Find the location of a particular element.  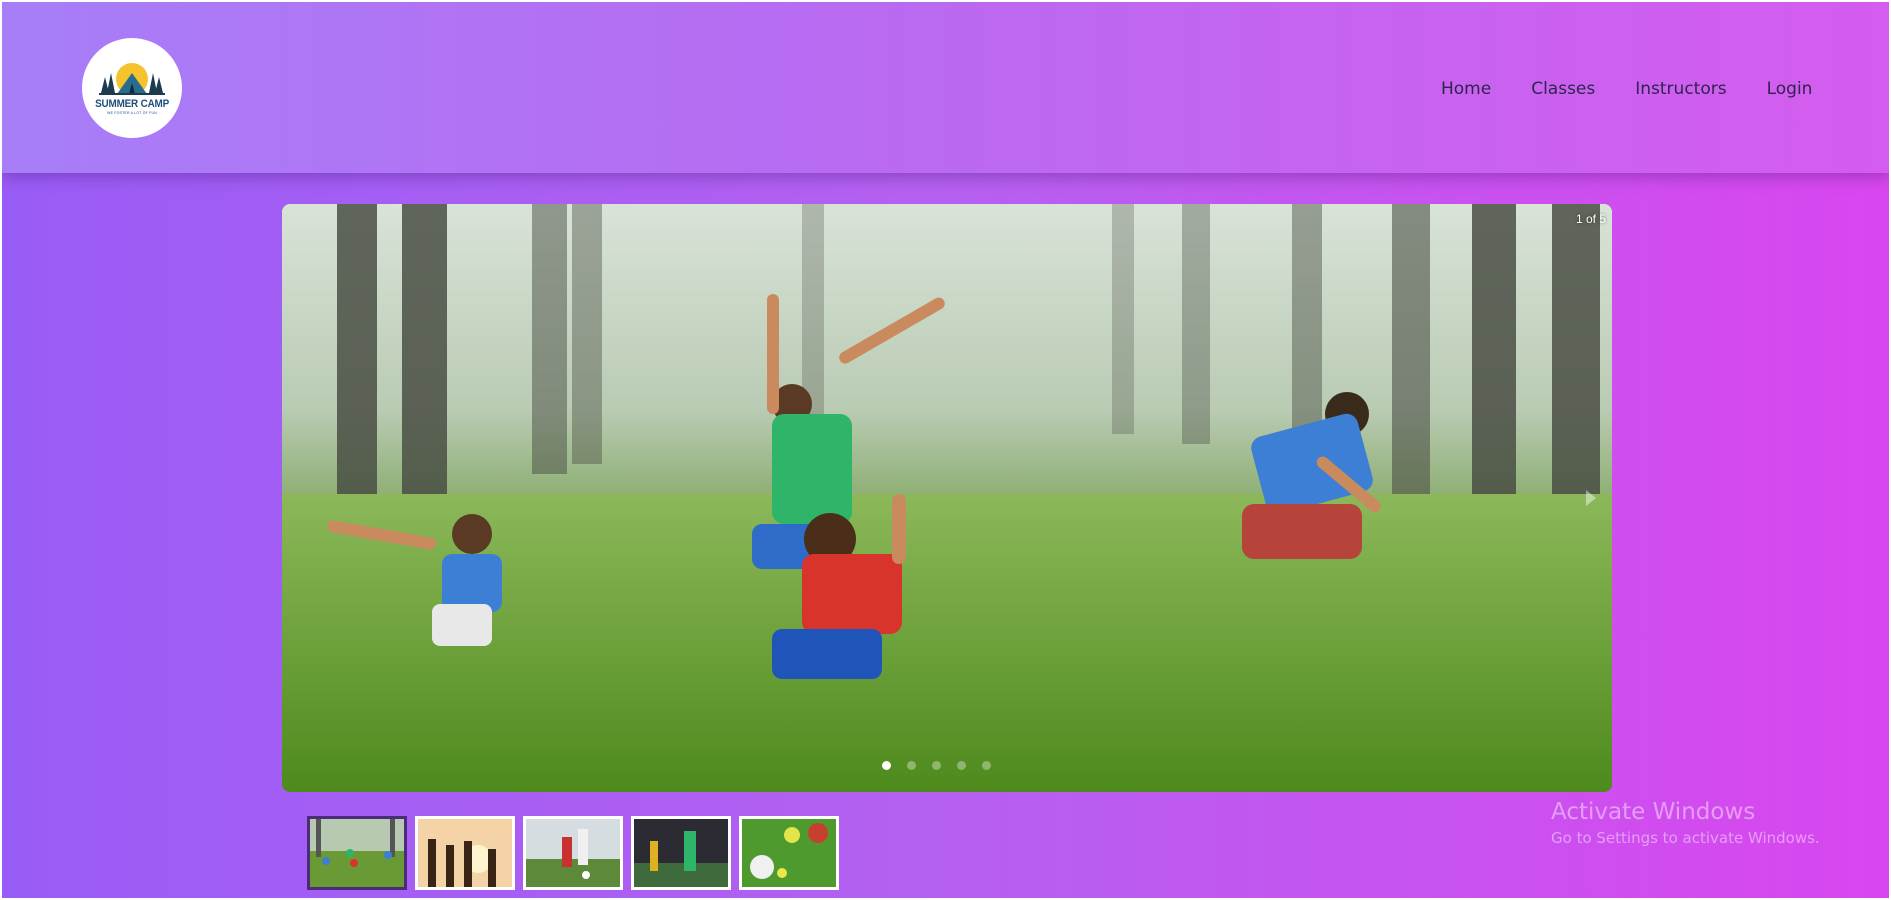

slide-indicators is located at coordinates (936, 765).